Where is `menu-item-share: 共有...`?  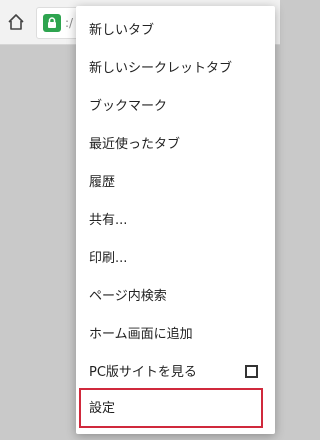
menu-item-share: 共有... is located at coordinates (175, 221).